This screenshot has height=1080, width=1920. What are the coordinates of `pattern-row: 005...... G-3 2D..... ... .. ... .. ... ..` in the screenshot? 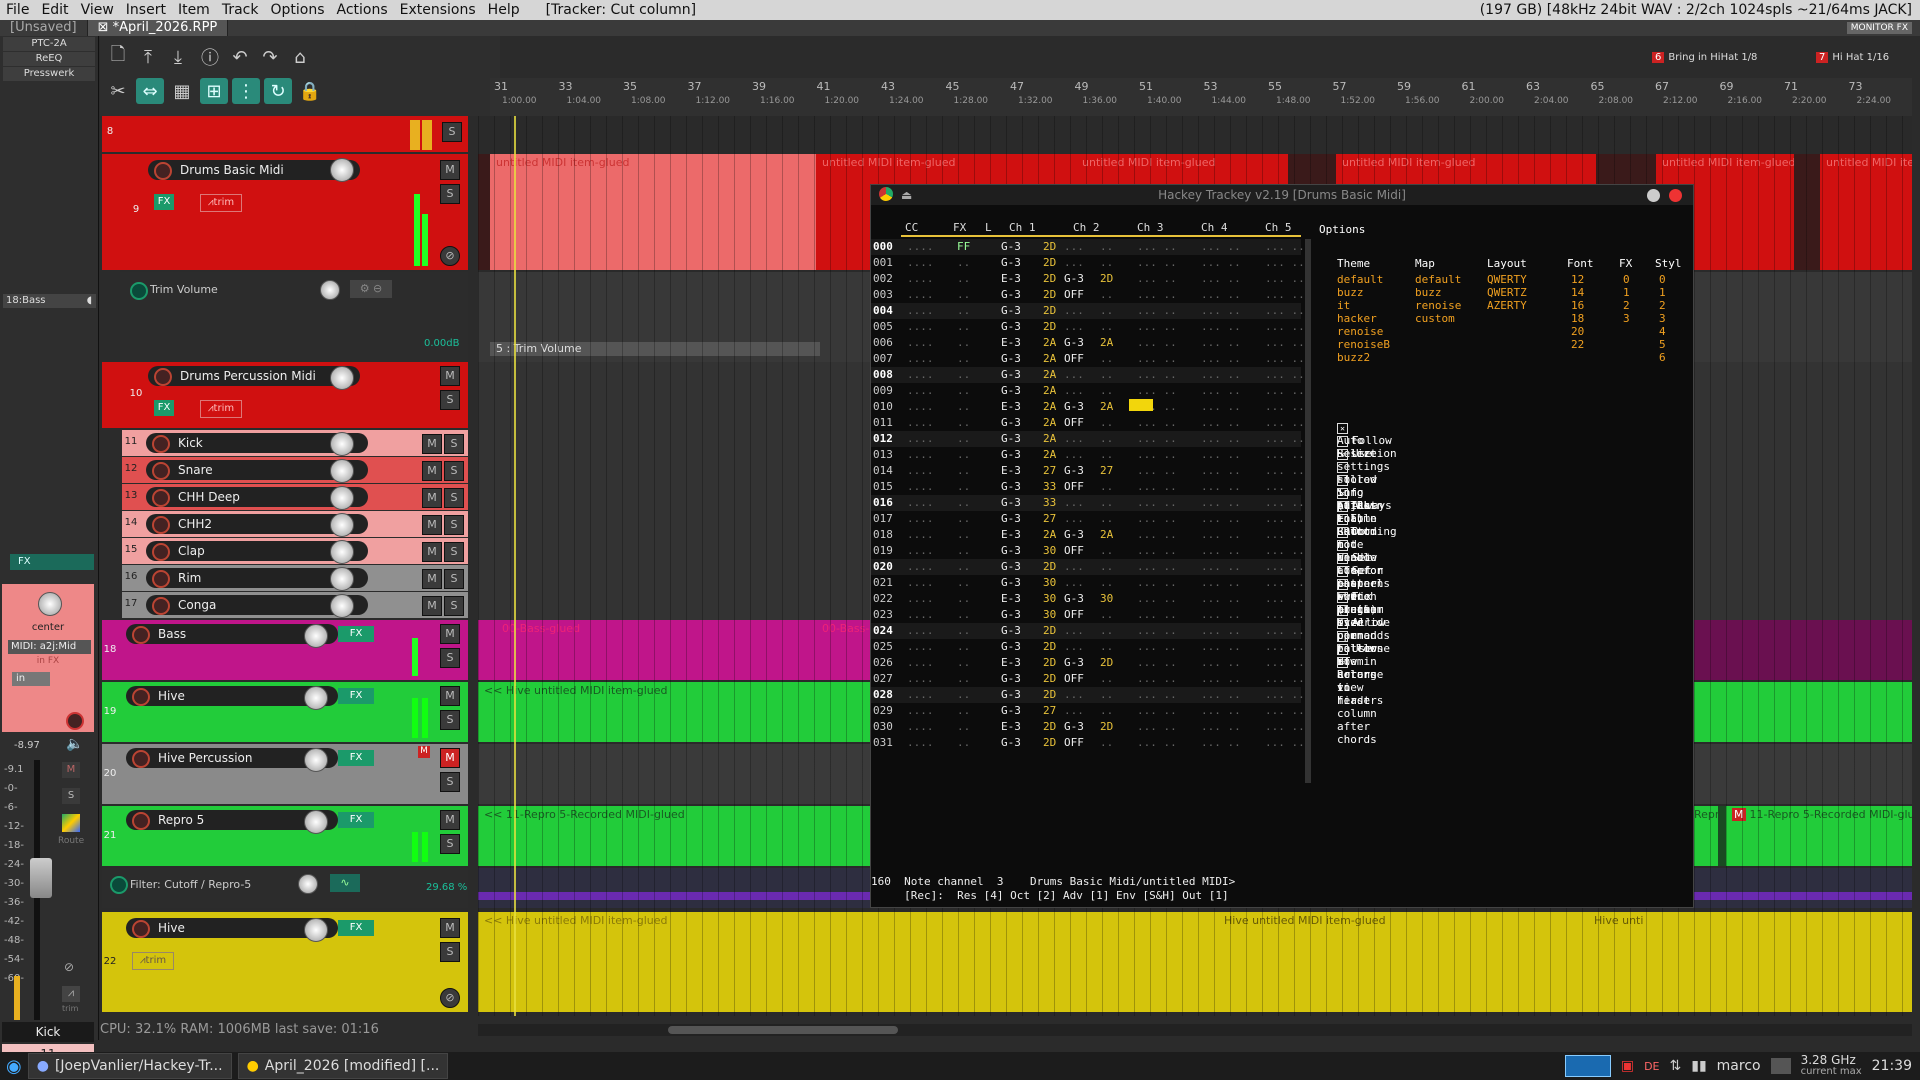 It's located at (1088, 327).